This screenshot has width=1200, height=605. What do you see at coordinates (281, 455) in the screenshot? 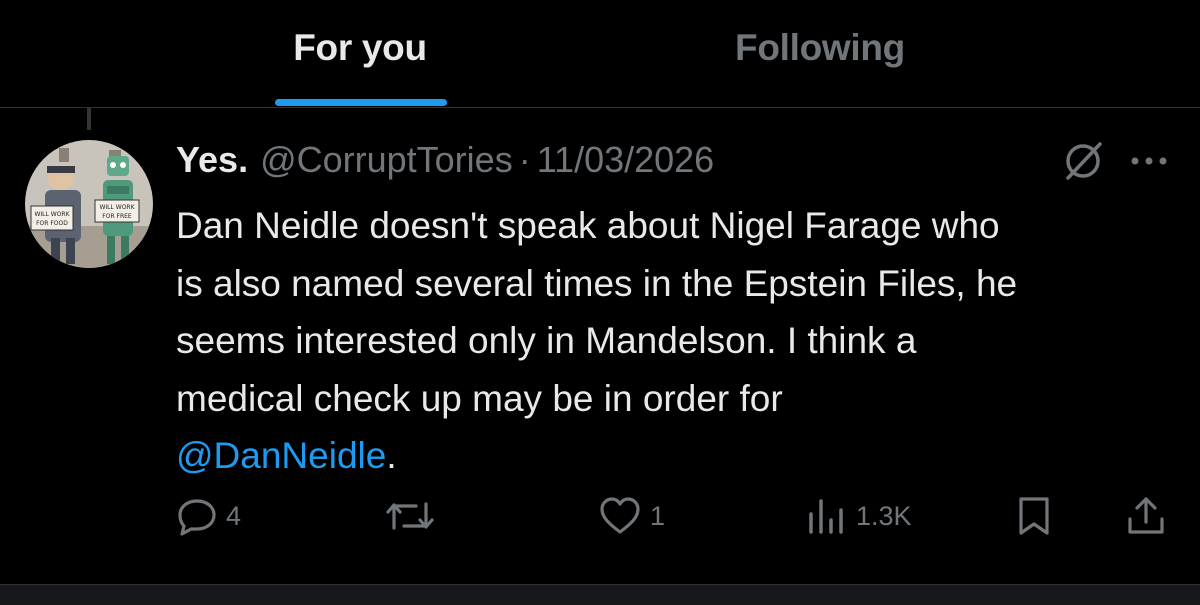
I see `mention-link: @DanNeidle` at bounding box center [281, 455].